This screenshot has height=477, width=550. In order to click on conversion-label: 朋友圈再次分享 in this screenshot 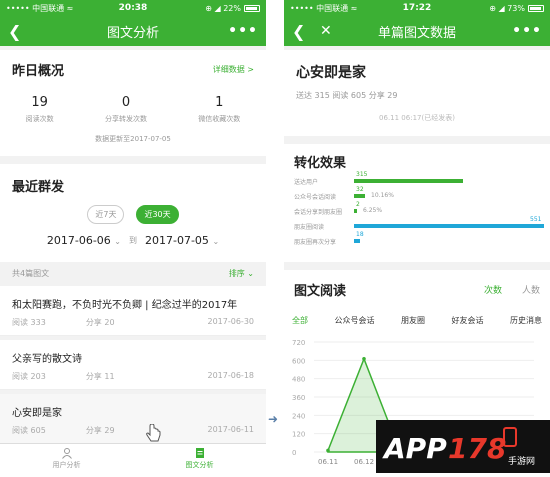, I will do `click(315, 242)`.